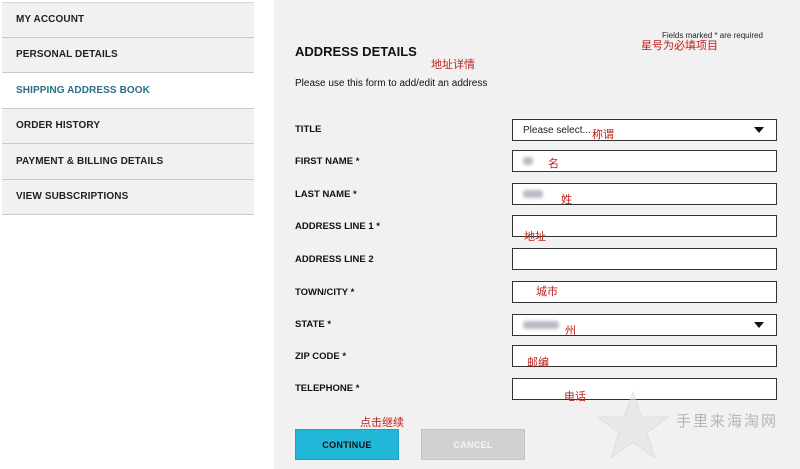 This screenshot has height=469, width=800. What do you see at coordinates (334, 259) in the screenshot?
I see `address-line2-label: ADDRESS LINE 2` at bounding box center [334, 259].